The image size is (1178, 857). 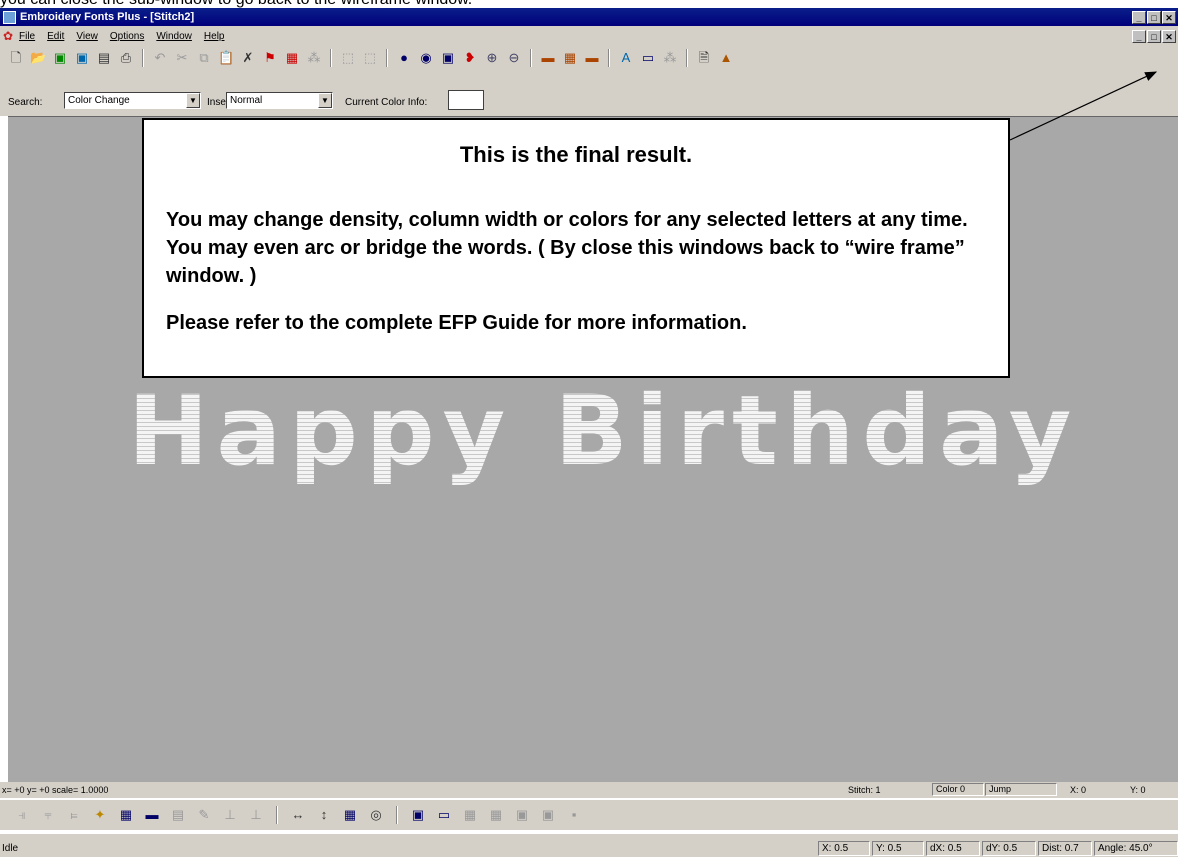 What do you see at coordinates (82, 58) in the screenshot?
I see `open-blue-icon: ▣` at bounding box center [82, 58].